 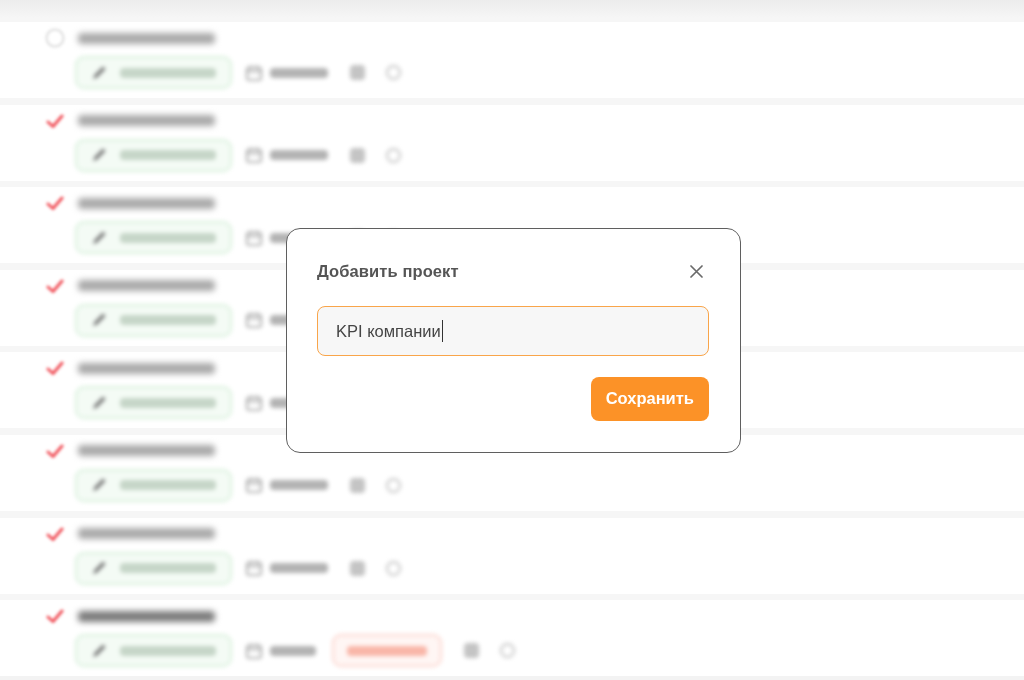 I want to click on input-field: KPI компании, so click(x=513, y=330).